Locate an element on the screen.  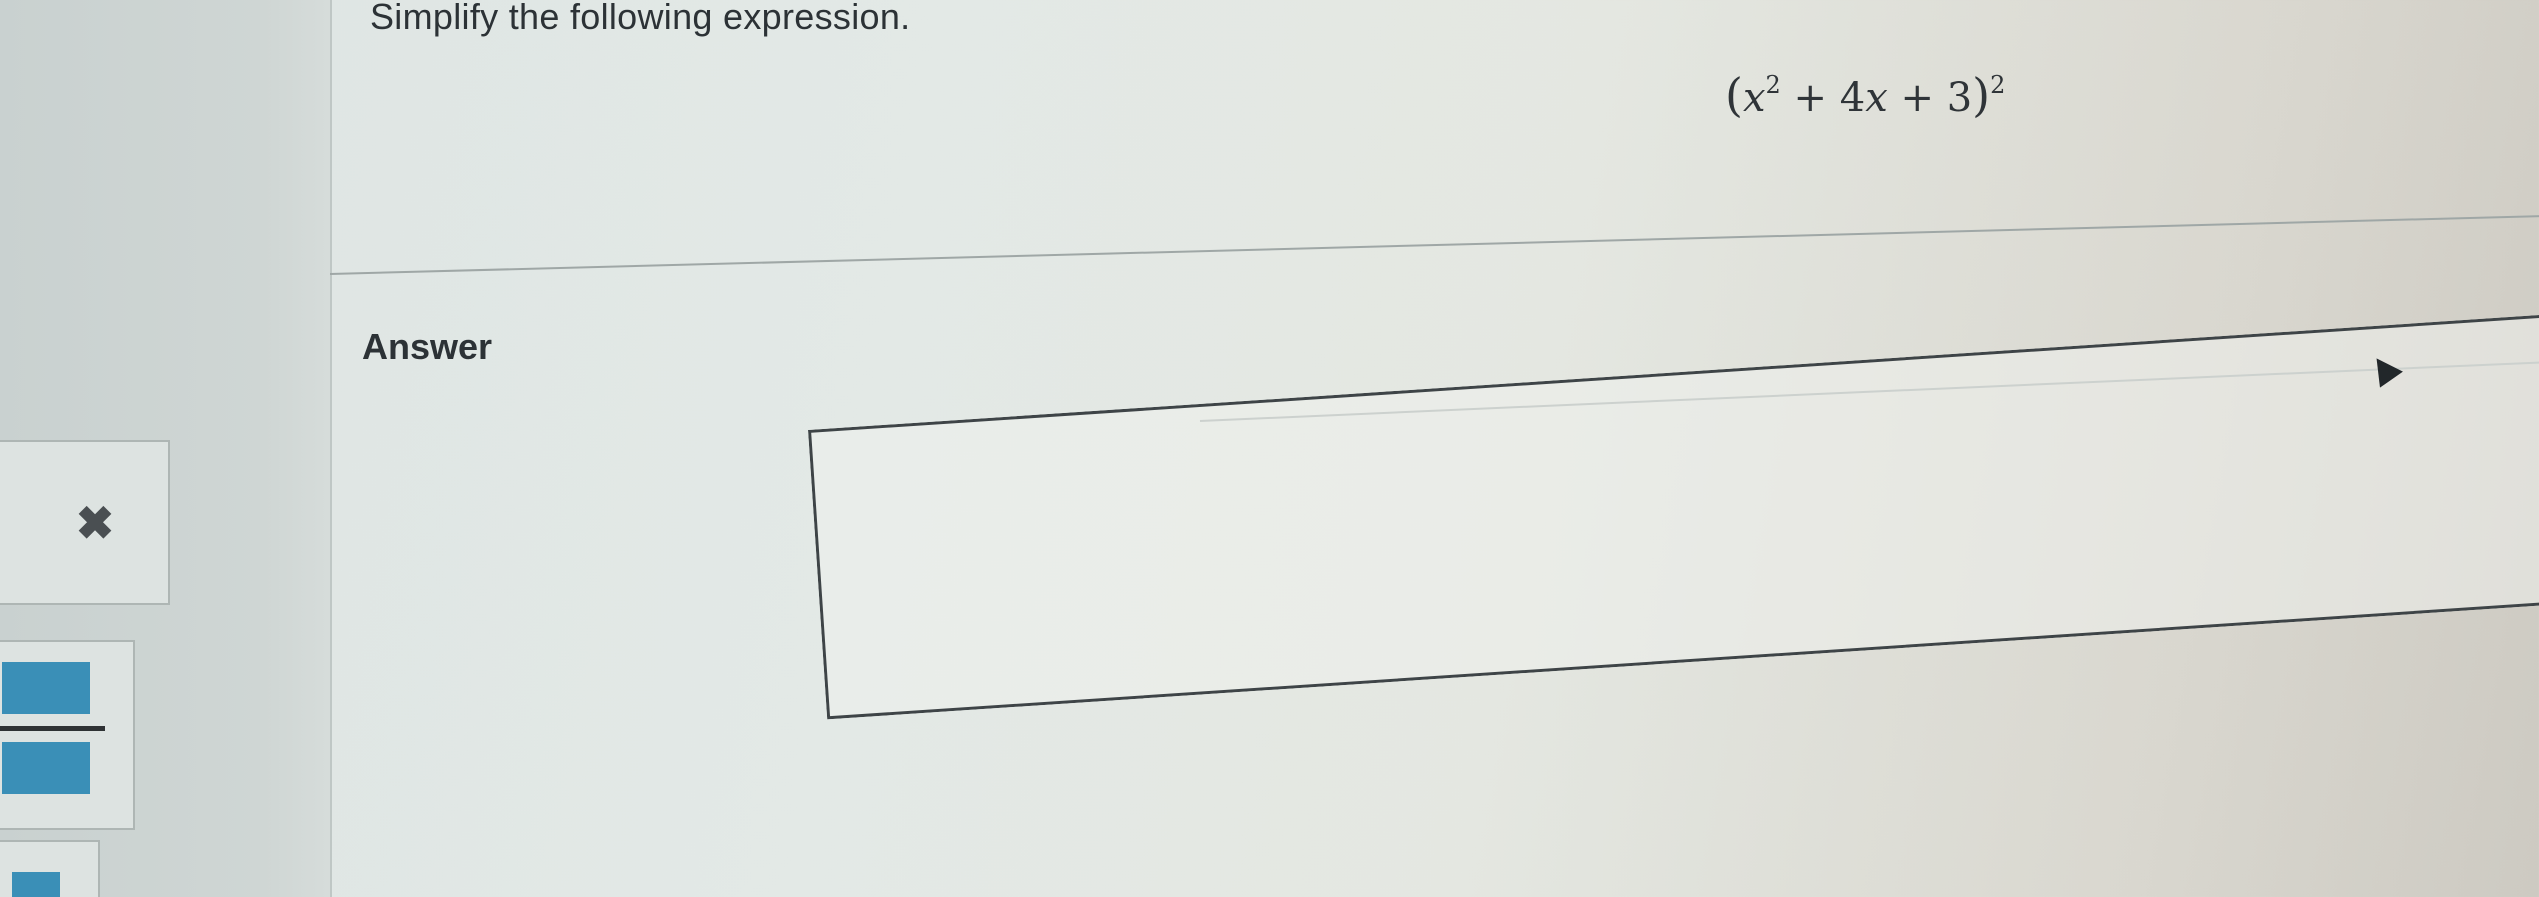
clear-button: ✖ is located at coordinates (85, 522).